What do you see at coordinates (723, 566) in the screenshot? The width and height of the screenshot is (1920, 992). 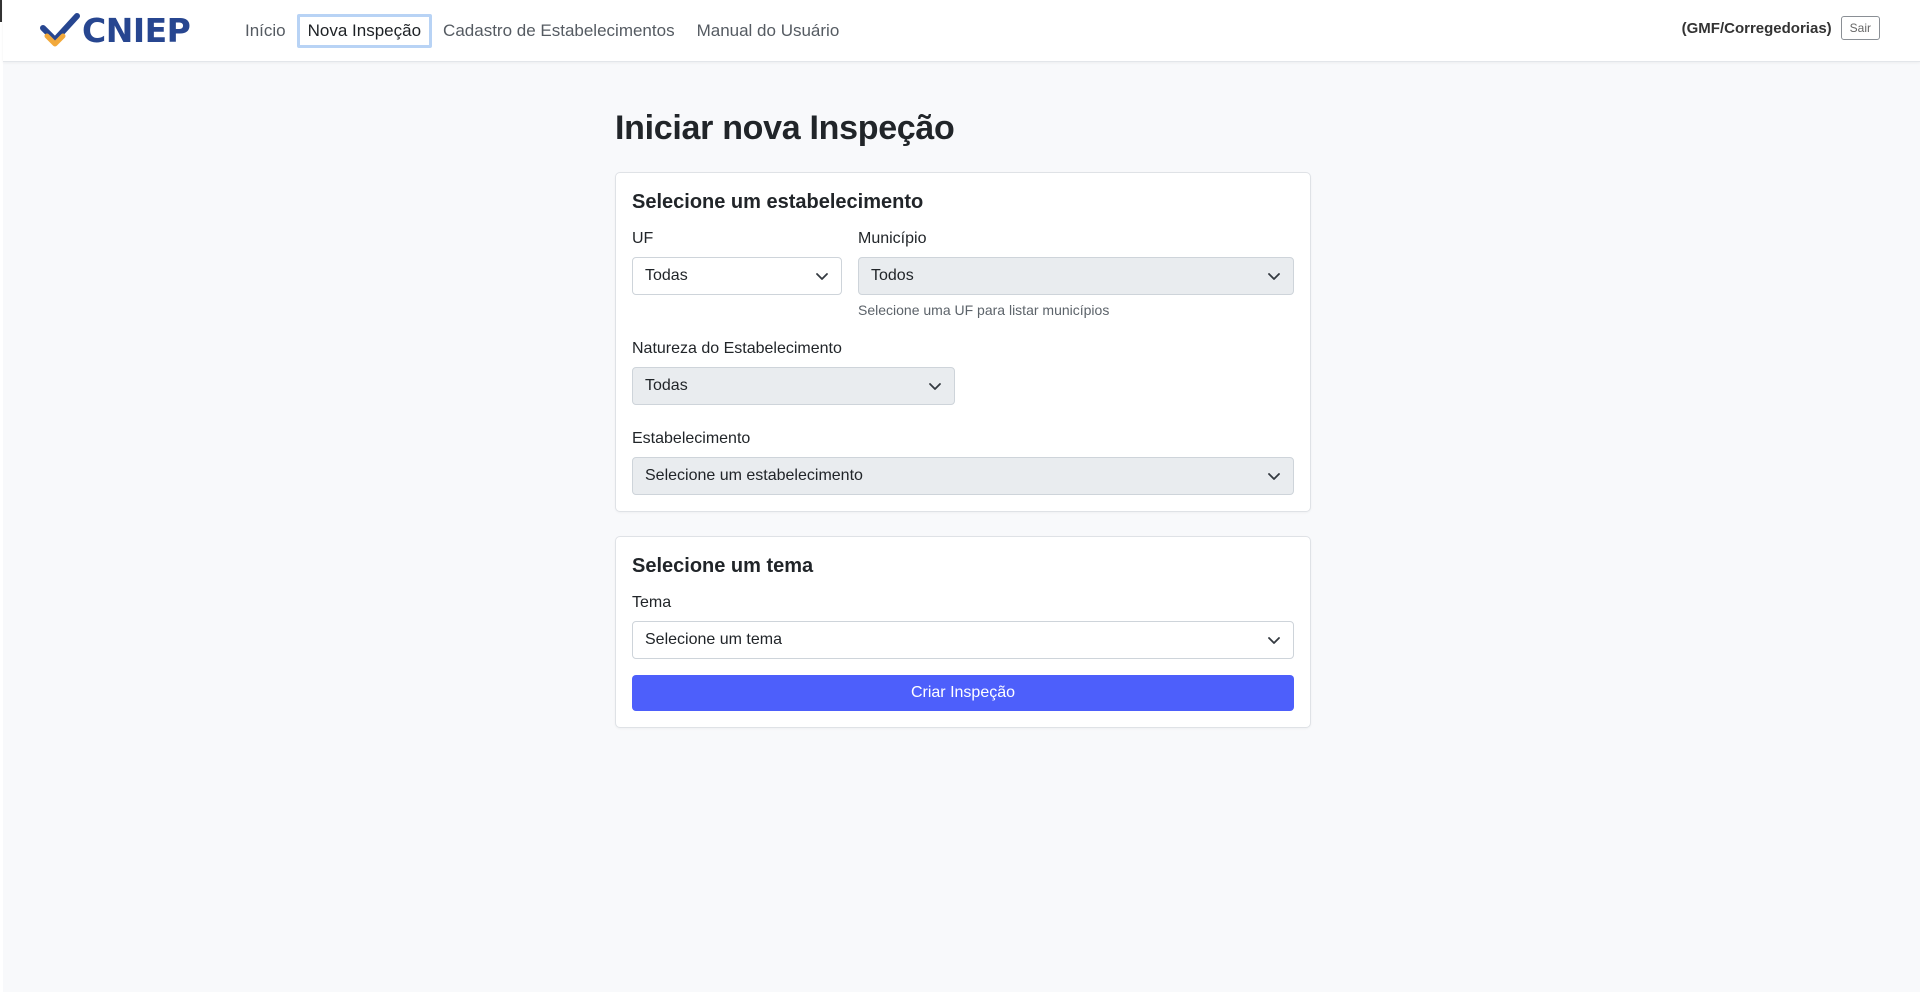 I see `theme-card-title: Selecione um tema` at bounding box center [723, 566].